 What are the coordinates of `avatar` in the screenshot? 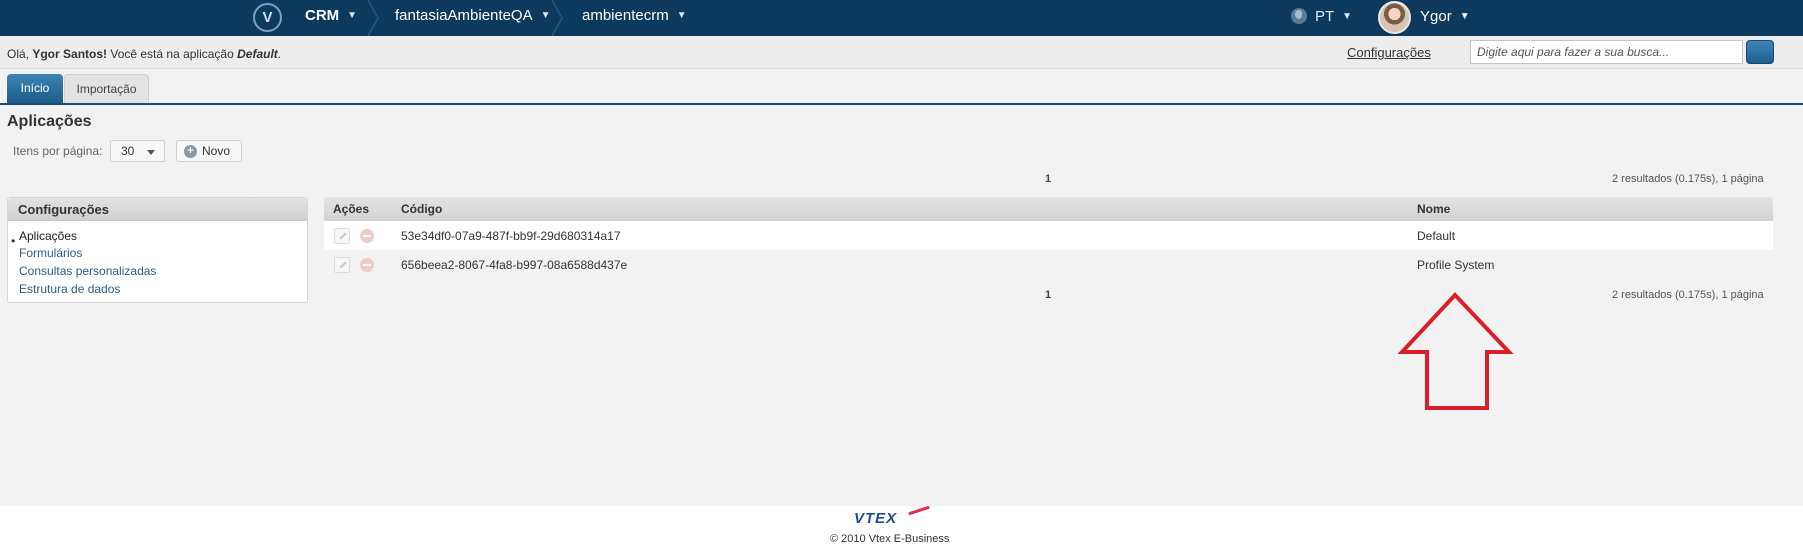 It's located at (1394, 17).